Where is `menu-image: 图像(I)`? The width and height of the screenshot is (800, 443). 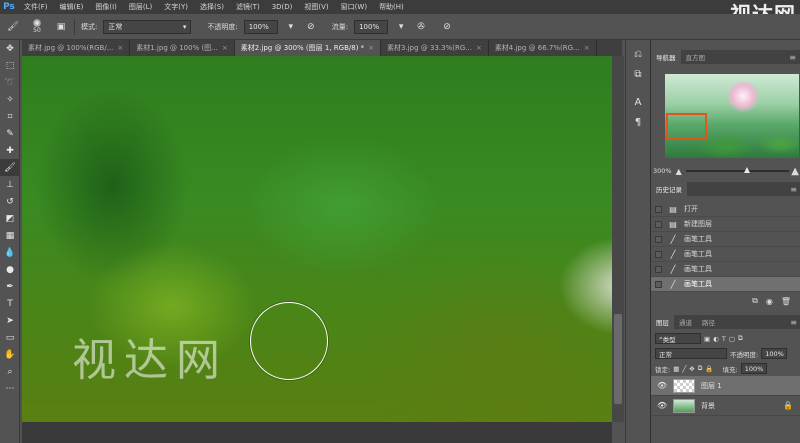 menu-image: 图像(I) is located at coordinates (106, 7).